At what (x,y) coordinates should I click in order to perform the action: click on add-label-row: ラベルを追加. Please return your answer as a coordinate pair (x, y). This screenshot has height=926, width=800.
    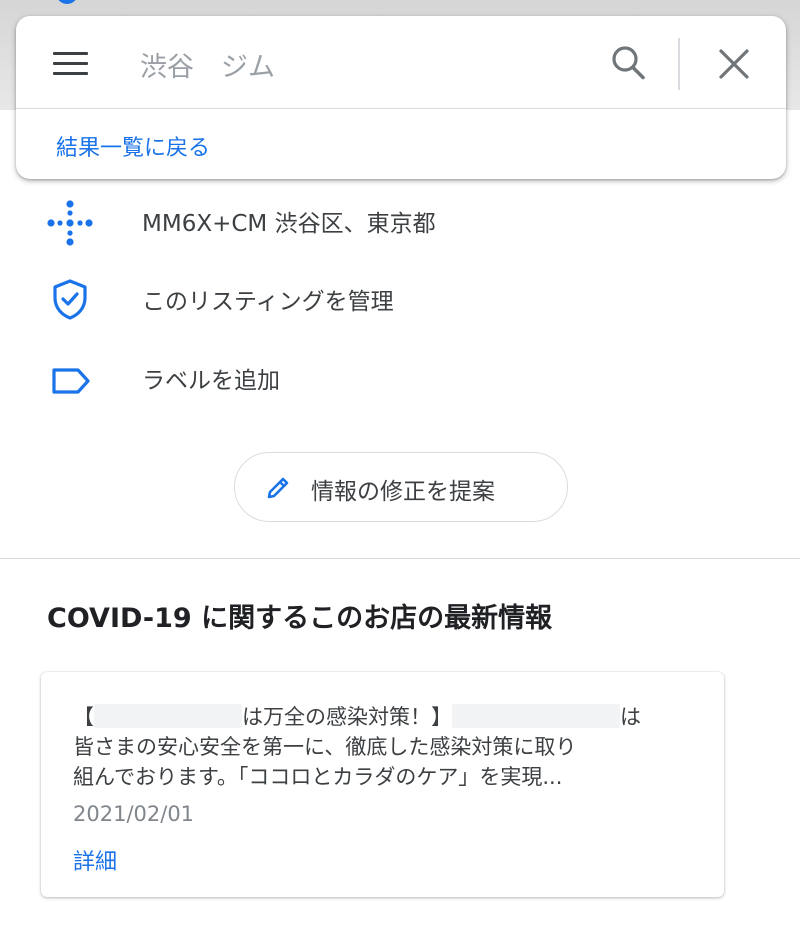
    Looking at the image, I should click on (400, 377).